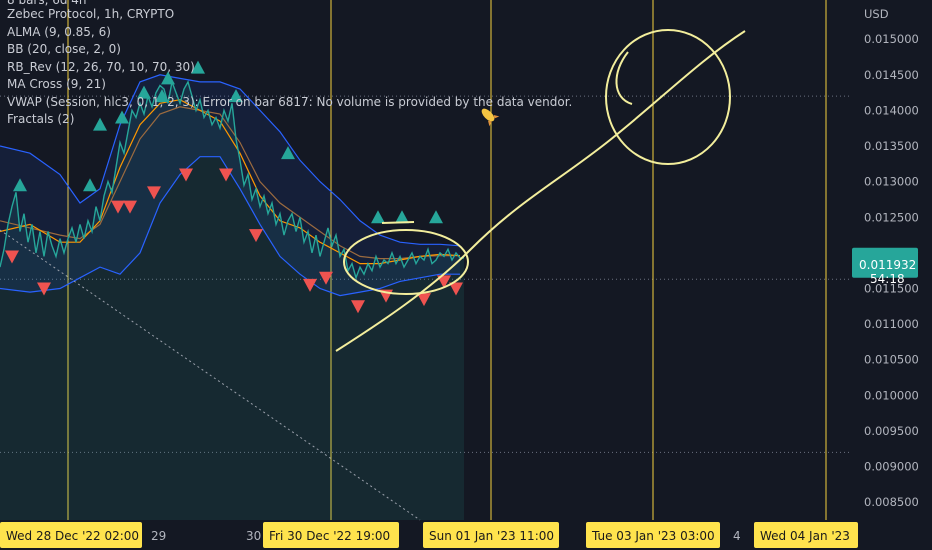 Image resolution: width=932 pixels, height=550 pixels. What do you see at coordinates (289, 50) in the screenshot?
I see `legend-indicator: BB (20, close, 2, 0)` at bounding box center [289, 50].